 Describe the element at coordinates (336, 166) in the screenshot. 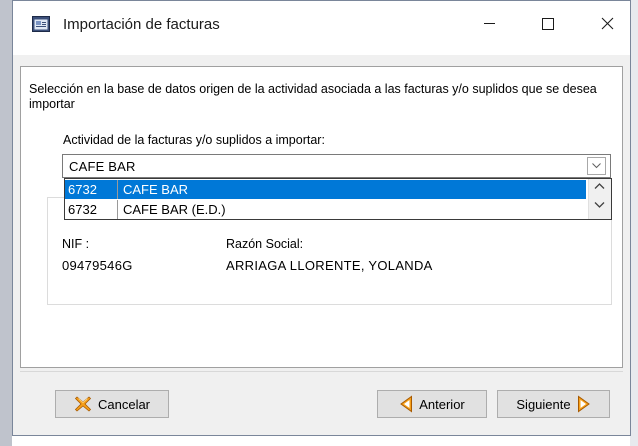

I see `activity-combobox: CAFE BAR` at that location.